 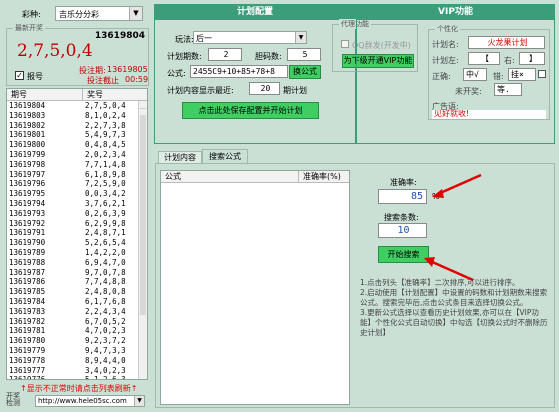 What do you see at coordinates (305, 72) in the screenshot?
I see `change-formula-button: 换公式` at bounding box center [305, 72].